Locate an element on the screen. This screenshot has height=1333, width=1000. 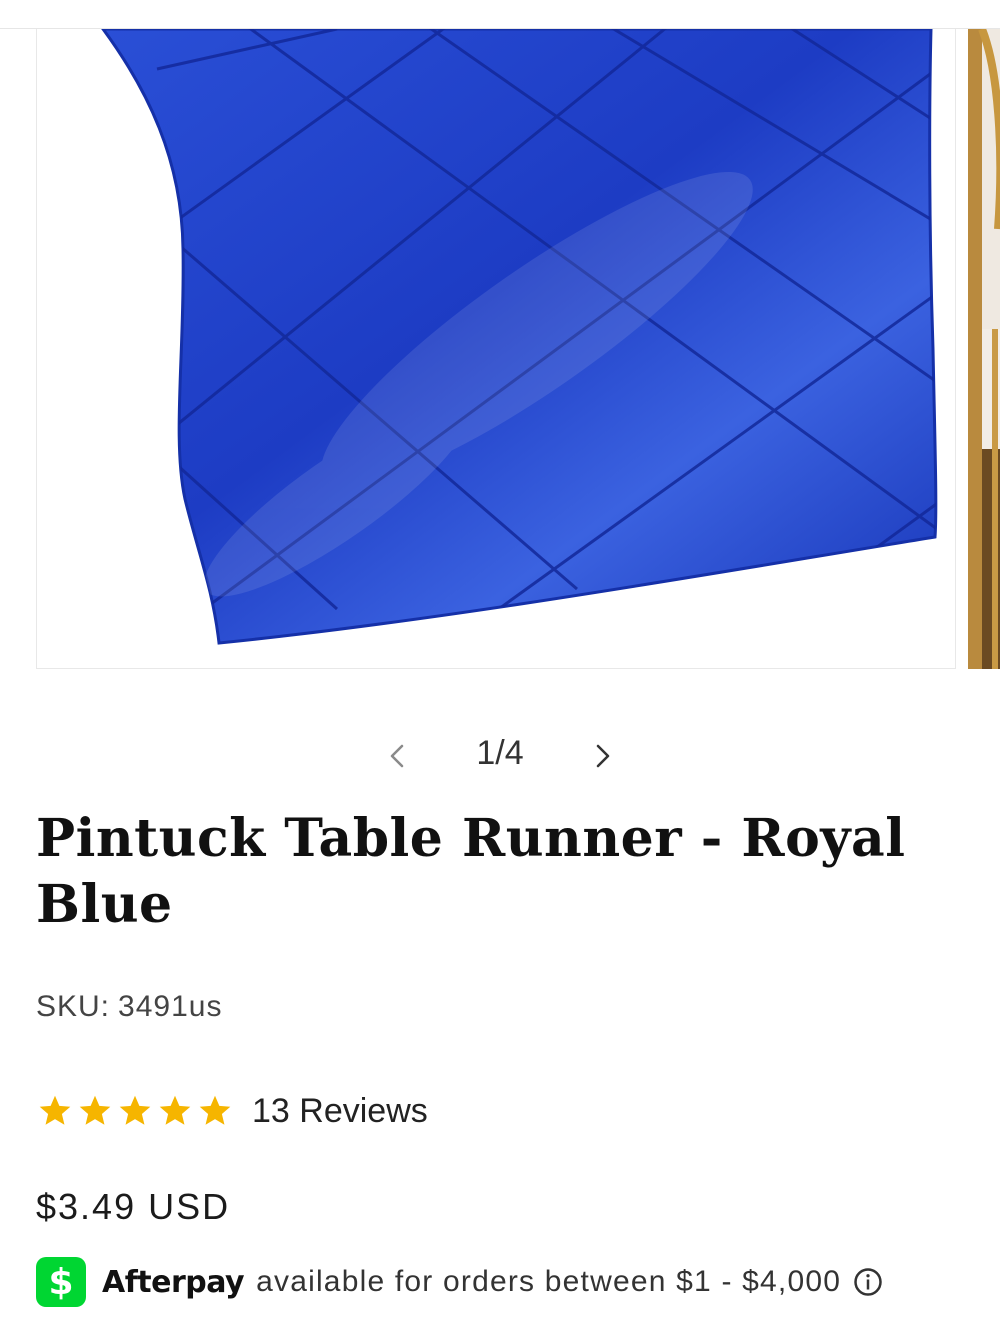
chair-illustration is located at coordinates (984, 349).